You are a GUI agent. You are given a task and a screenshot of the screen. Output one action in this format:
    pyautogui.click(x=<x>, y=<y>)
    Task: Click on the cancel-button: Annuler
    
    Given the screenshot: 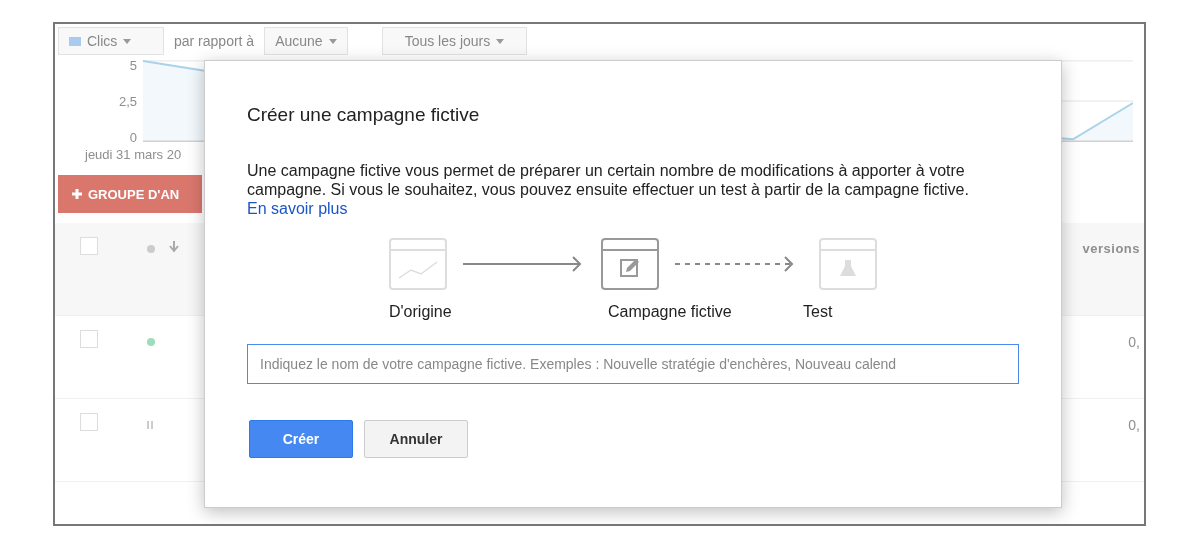 What is the action you would take?
    pyautogui.click(x=416, y=439)
    